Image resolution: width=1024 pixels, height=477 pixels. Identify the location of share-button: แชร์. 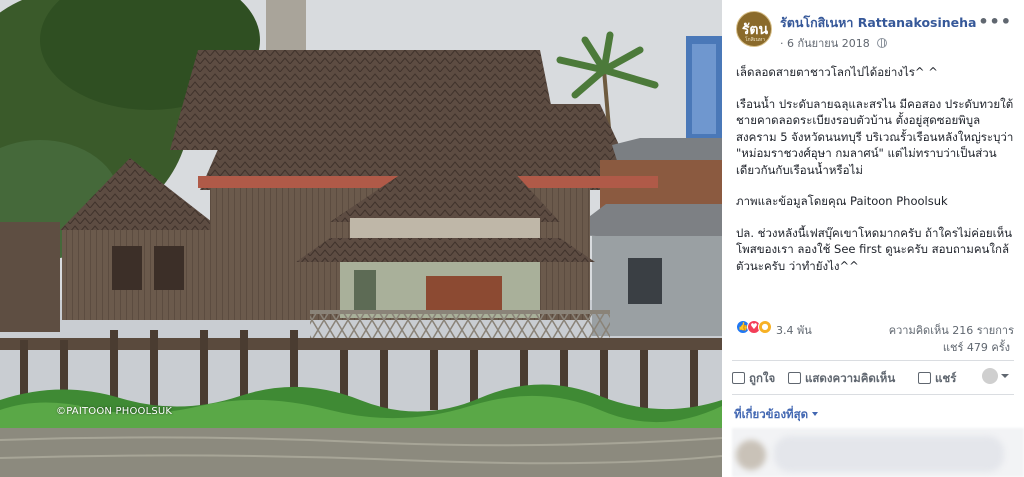
(937, 379).